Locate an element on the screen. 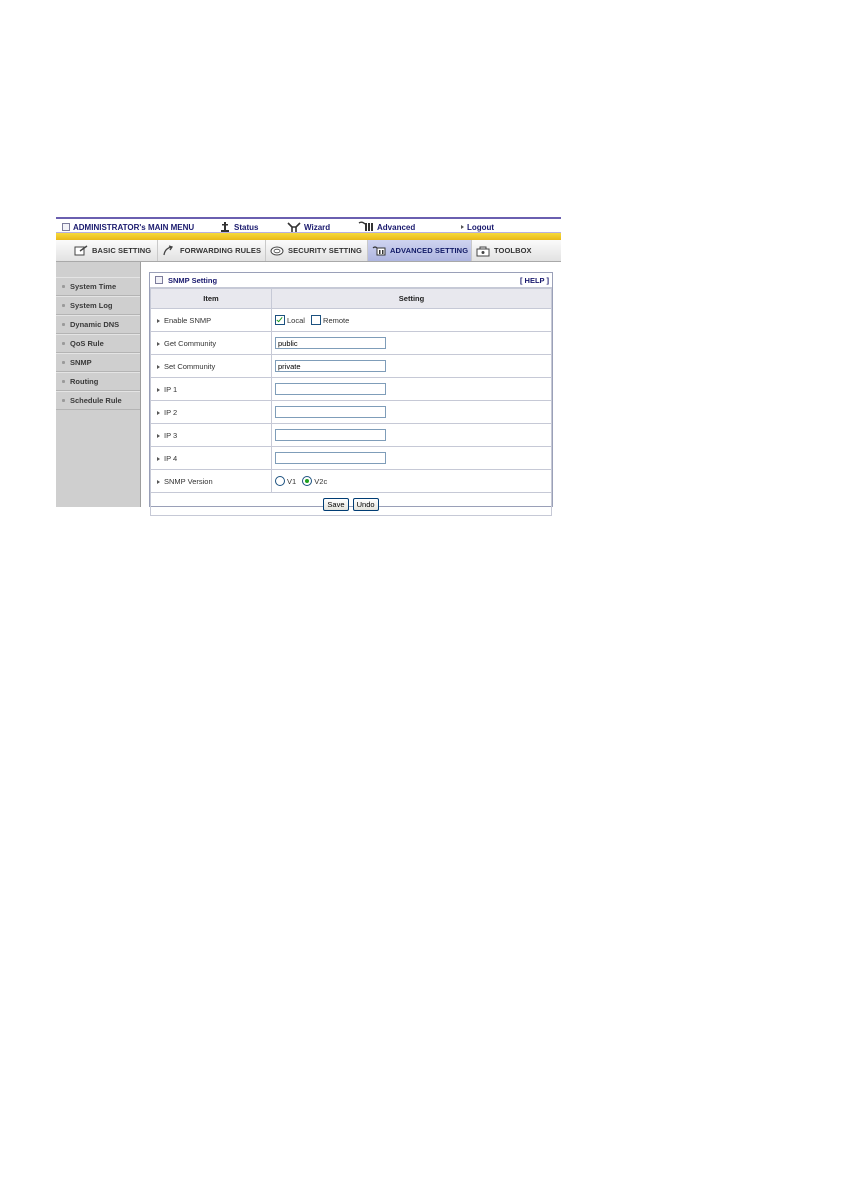  sidebar-item-schedule-rule: Schedule Rule is located at coordinates (98, 400).